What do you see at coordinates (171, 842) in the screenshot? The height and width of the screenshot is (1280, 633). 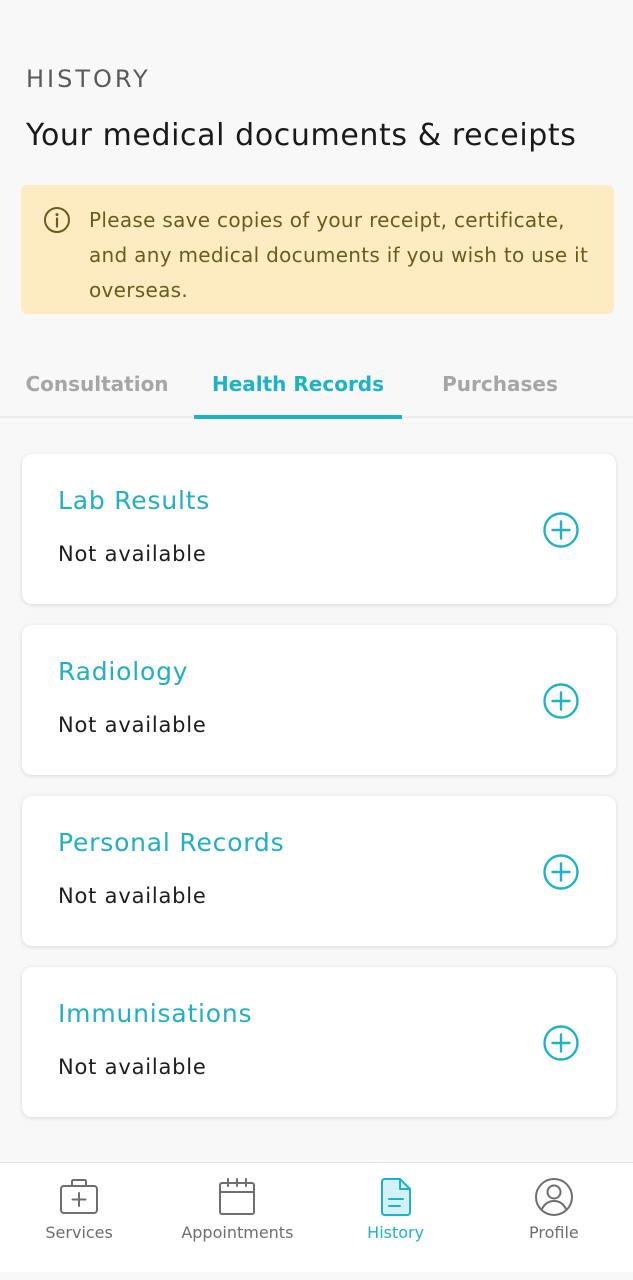 I see `record-title: Personal Records` at bounding box center [171, 842].